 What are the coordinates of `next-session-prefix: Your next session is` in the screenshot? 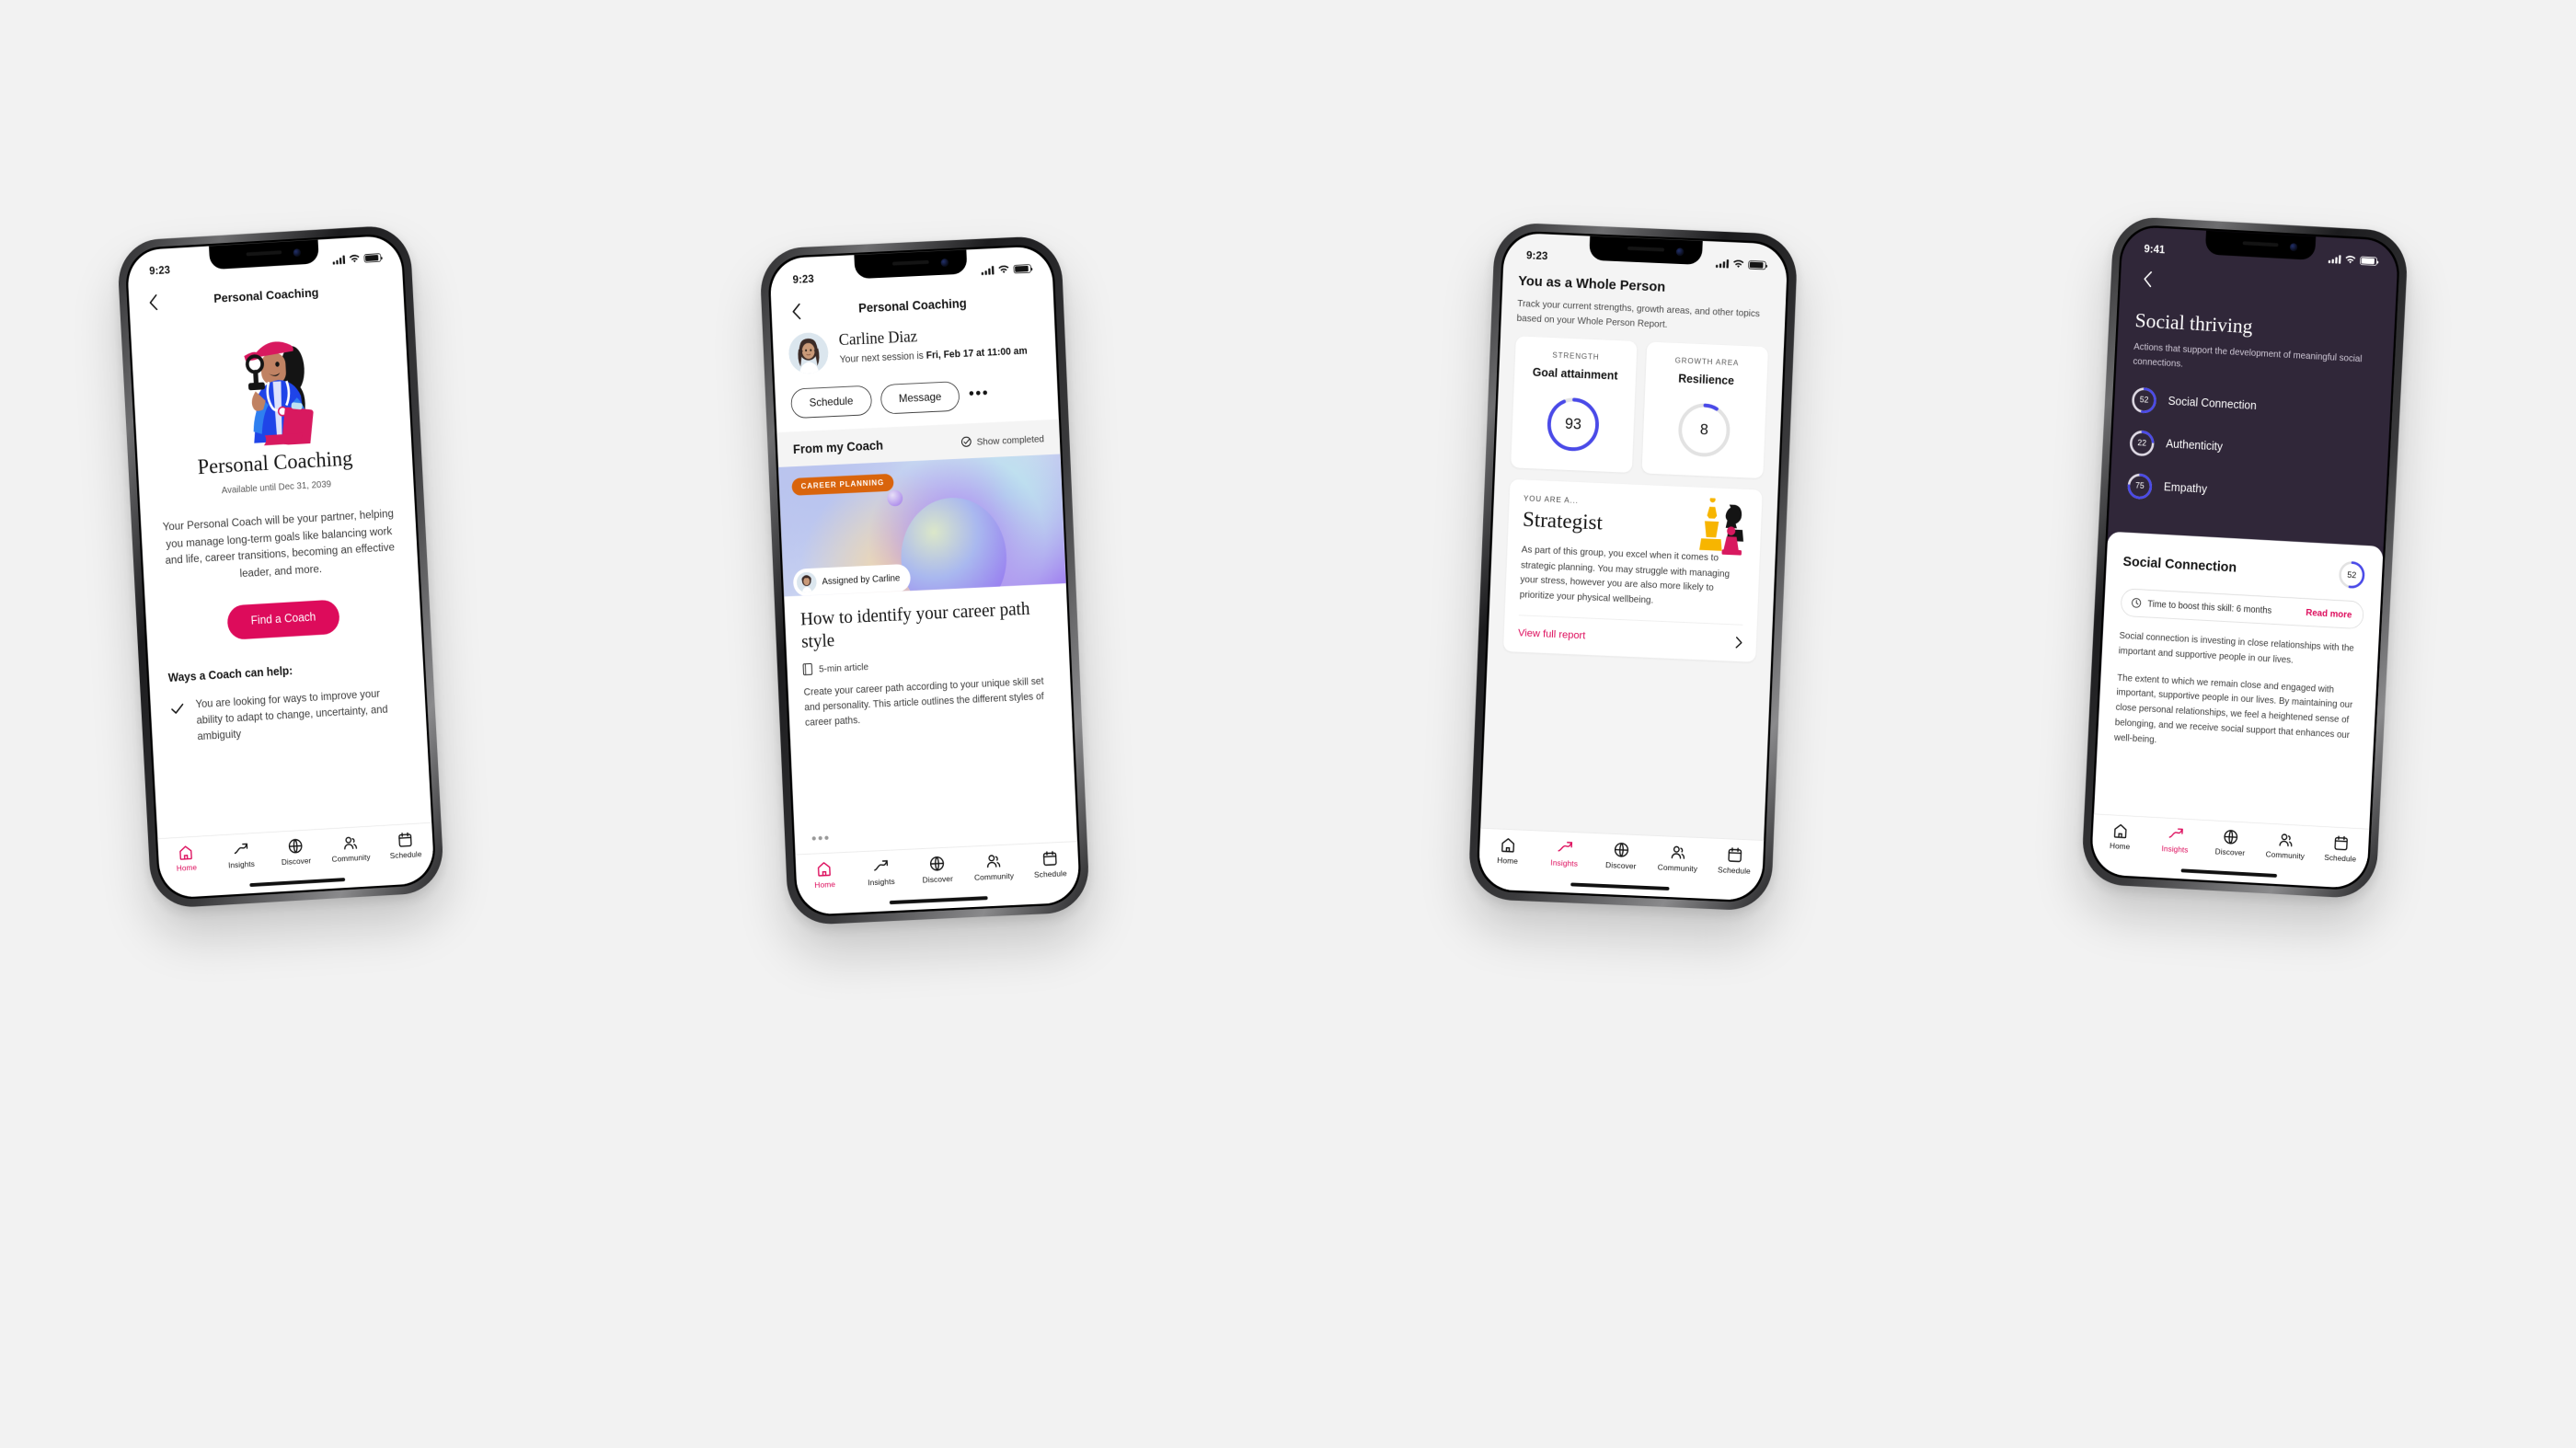 It's located at (882, 357).